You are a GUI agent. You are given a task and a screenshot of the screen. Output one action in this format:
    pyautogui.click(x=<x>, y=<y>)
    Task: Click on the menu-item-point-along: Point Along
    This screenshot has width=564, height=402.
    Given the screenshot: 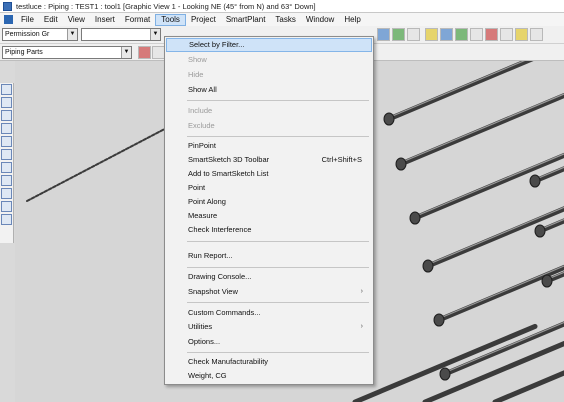 What is the action you would take?
    pyautogui.click(x=269, y=202)
    